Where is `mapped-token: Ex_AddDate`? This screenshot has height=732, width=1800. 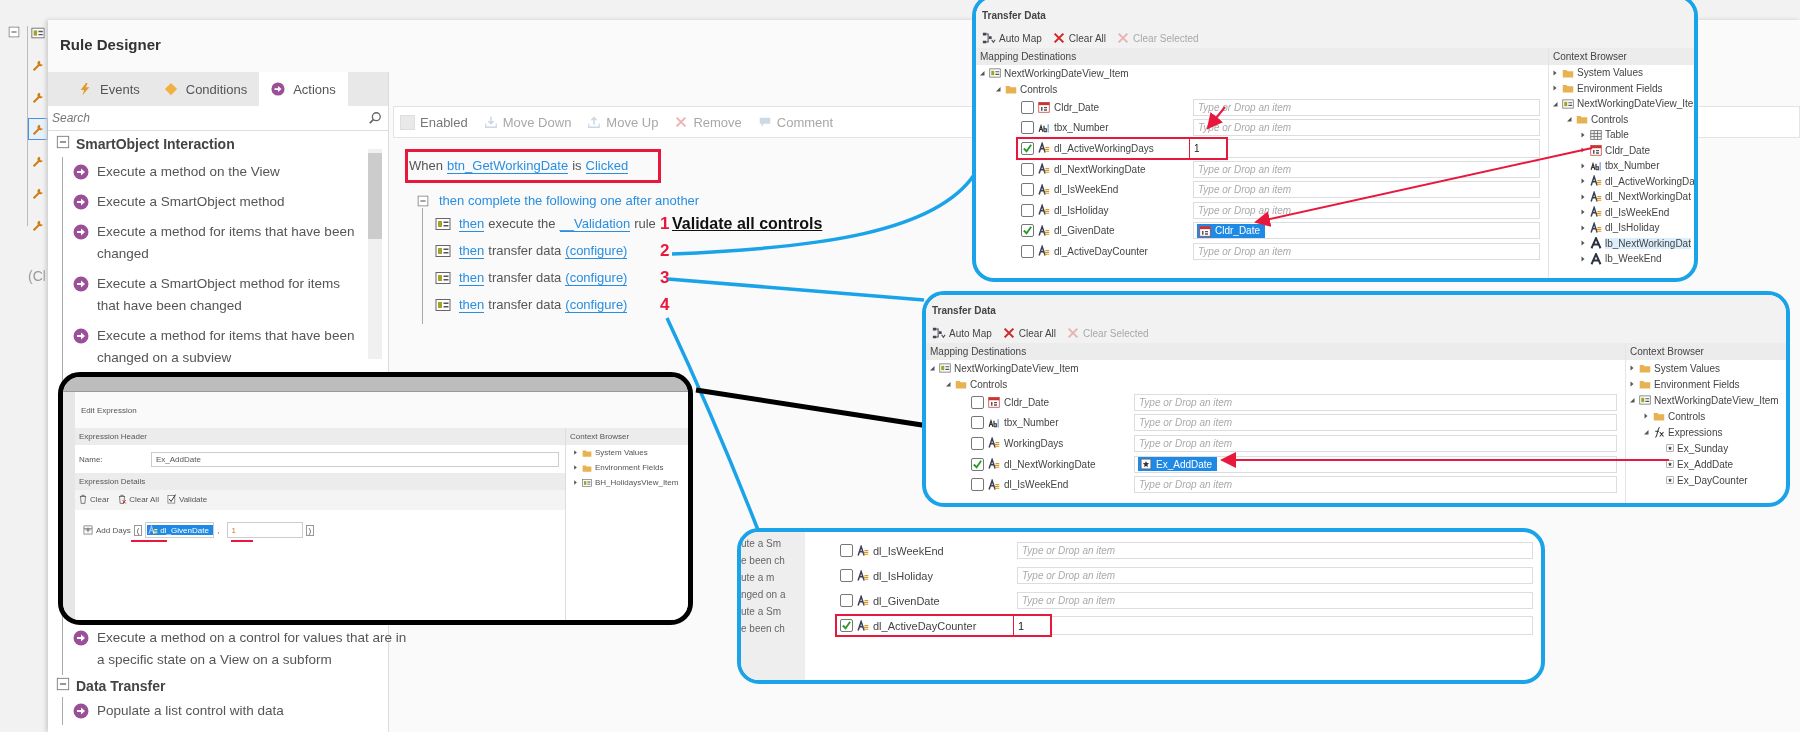
mapped-token: Ex_AddDate is located at coordinates (1178, 464).